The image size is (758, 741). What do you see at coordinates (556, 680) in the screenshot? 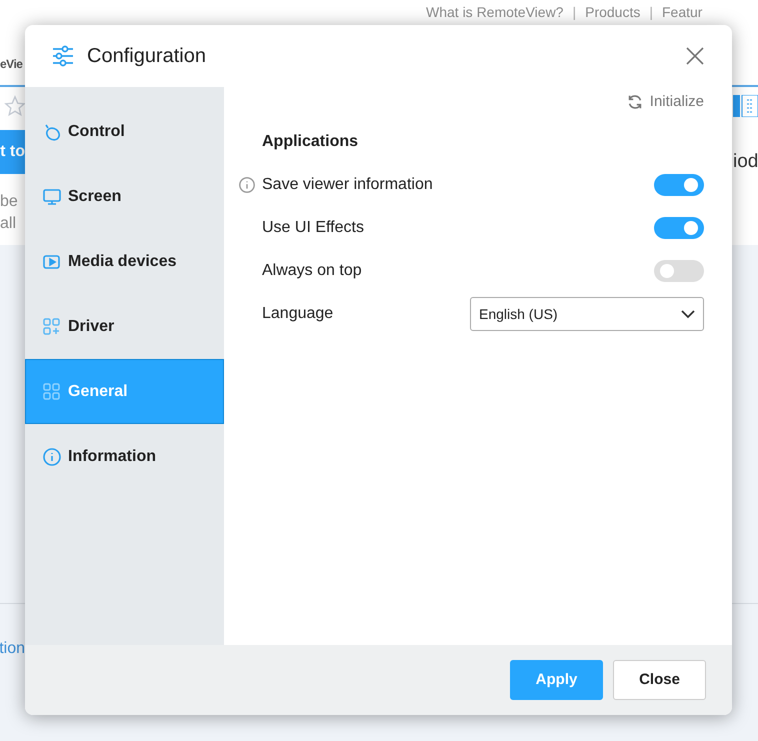
I see `apply-button: Apply` at bounding box center [556, 680].